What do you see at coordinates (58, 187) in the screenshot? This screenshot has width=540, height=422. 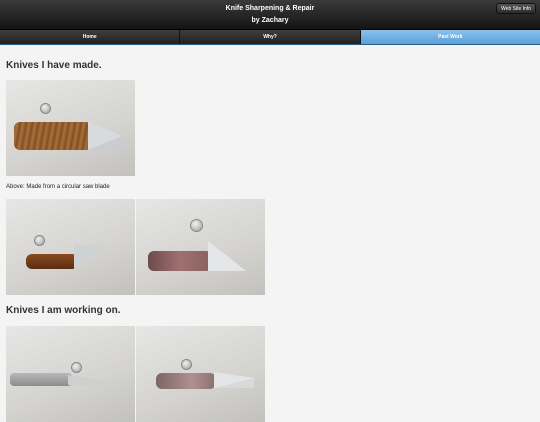 I see `photo-caption: Above: Made from a circular saw blade` at bounding box center [58, 187].